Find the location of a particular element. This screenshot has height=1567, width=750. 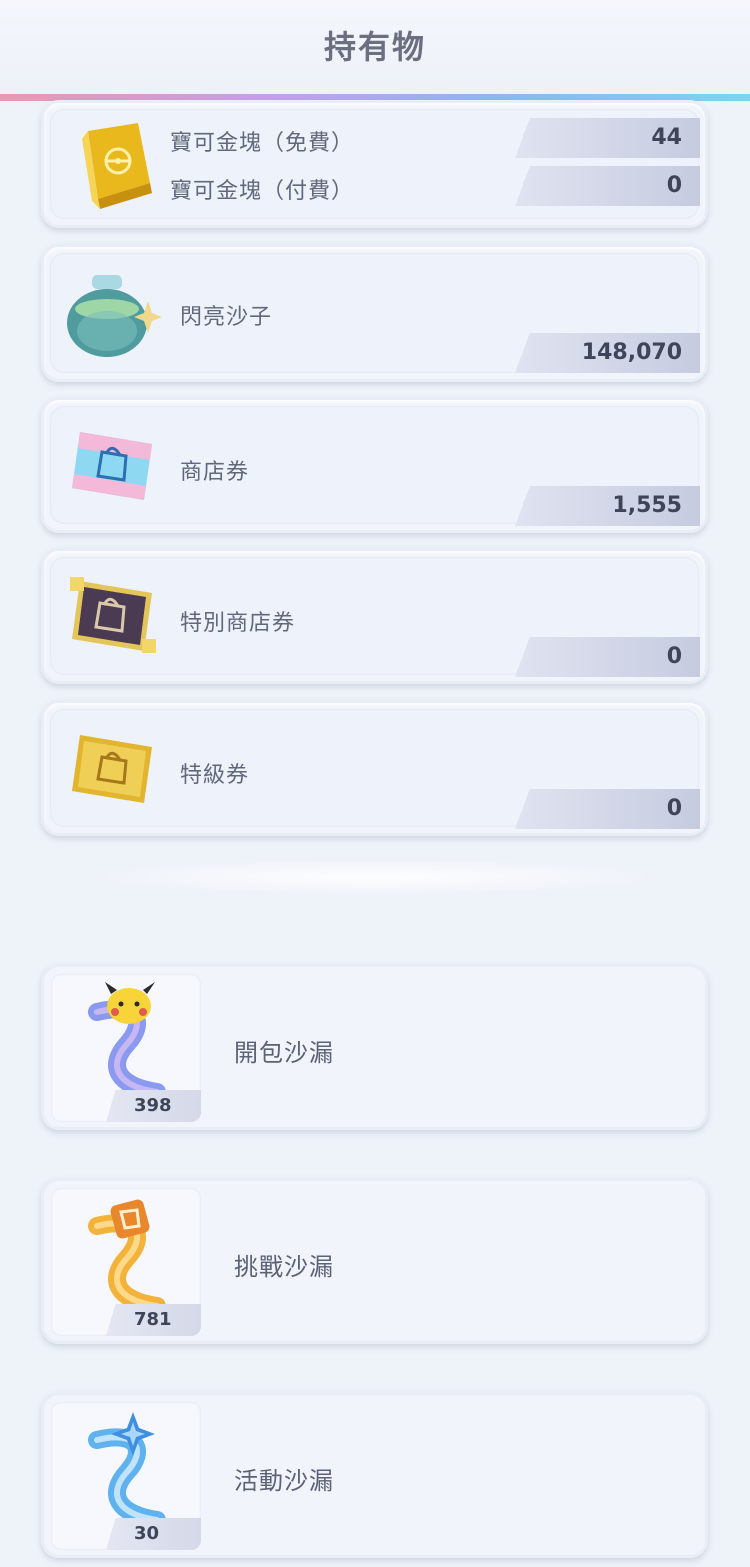

challenge-hourglass-card: 781 挑戰沙漏 is located at coordinates (374, 1261).